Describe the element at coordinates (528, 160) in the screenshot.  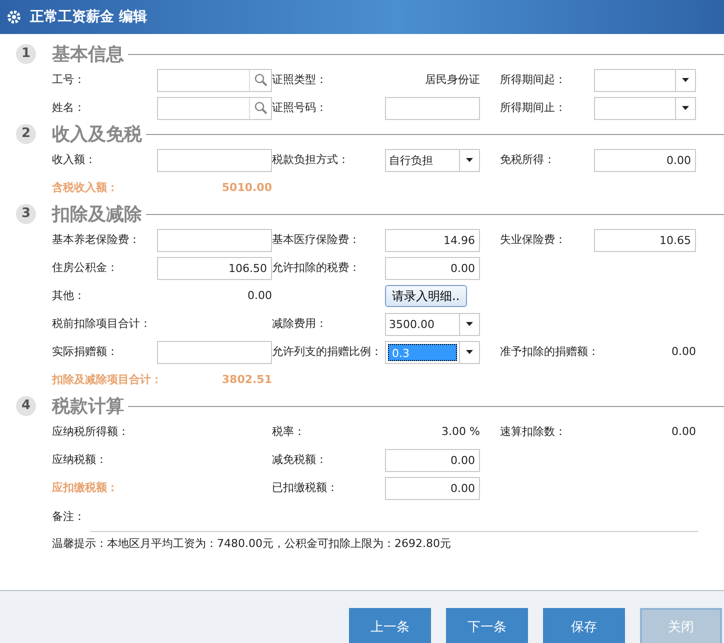
I see `field-label: 免税所得：` at that location.